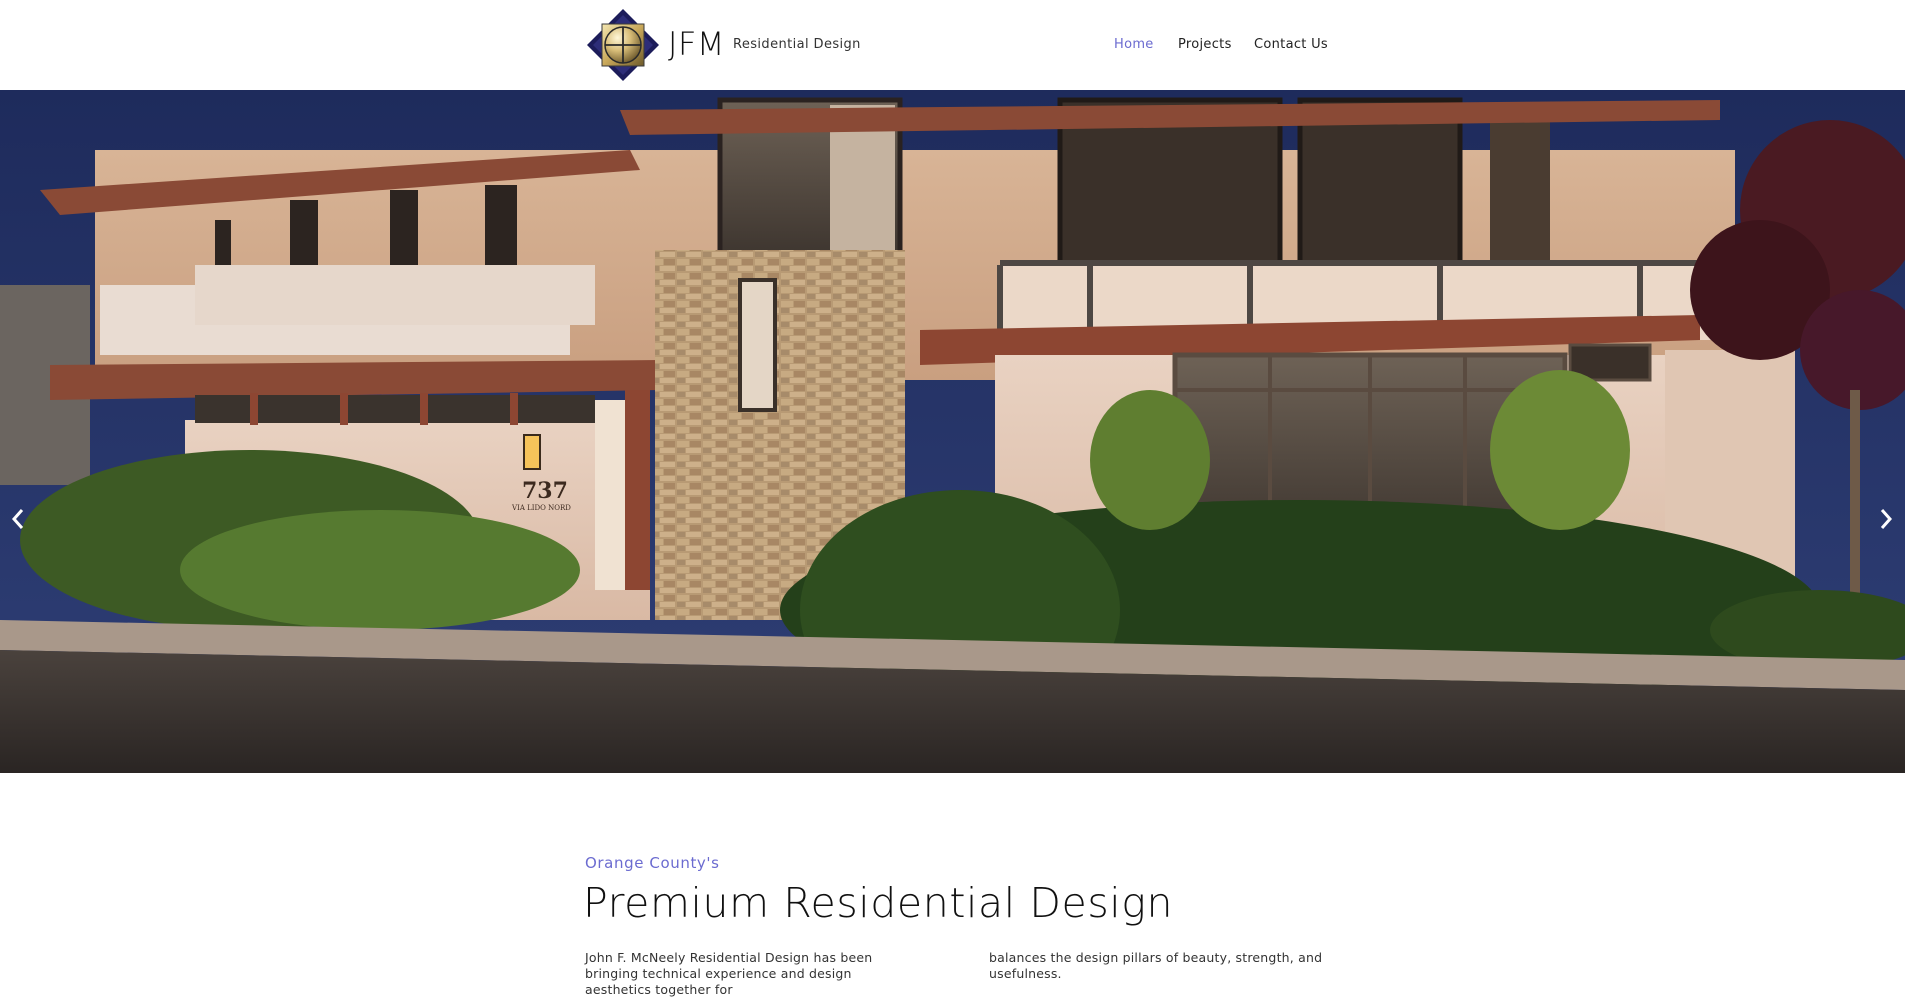 The image size is (1905, 998). Describe the element at coordinates (797, 44) in the screenshot. I see `brand-tagline: Residential Design` at that location.